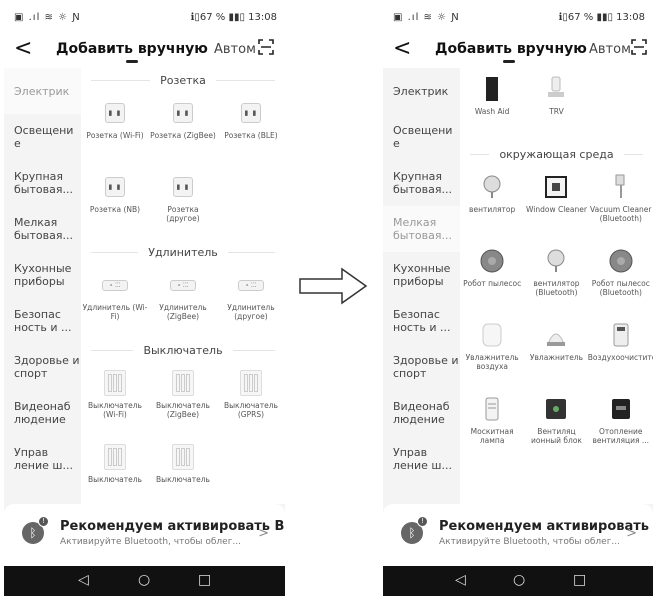 The image size is (654, 596). Describe the element at coordinates (556, 425) in the screenshot. I see `device-ventilation-unit: Вентиляц ионный блок` at that location.